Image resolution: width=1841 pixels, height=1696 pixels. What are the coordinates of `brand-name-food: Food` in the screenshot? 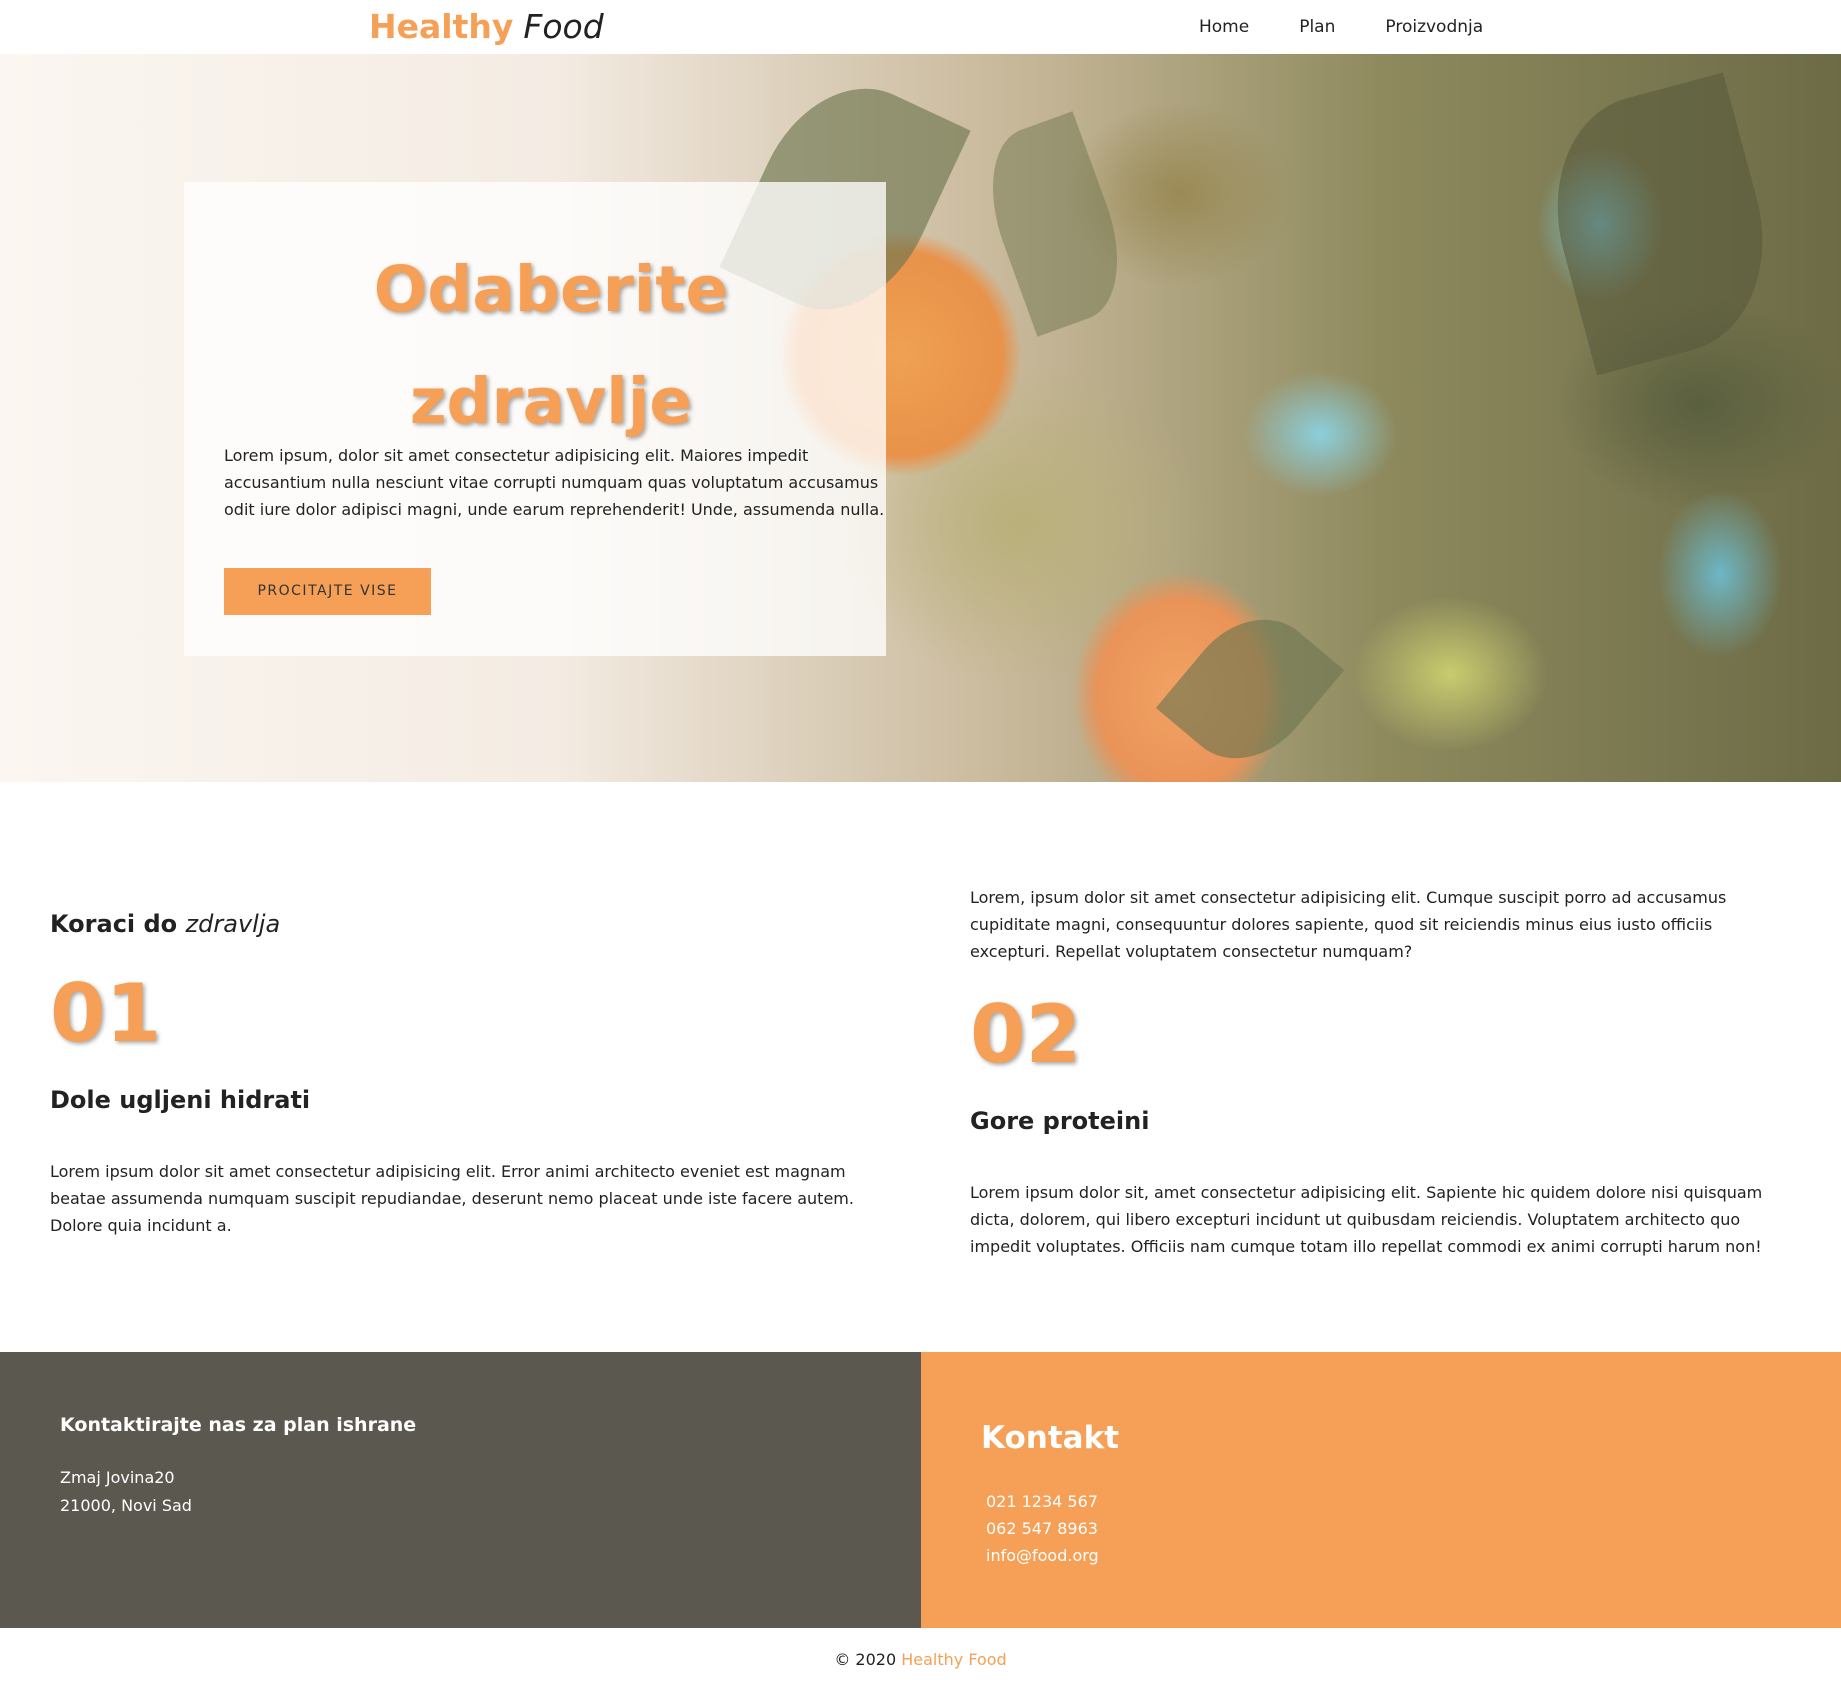 It's located at (563, 26).